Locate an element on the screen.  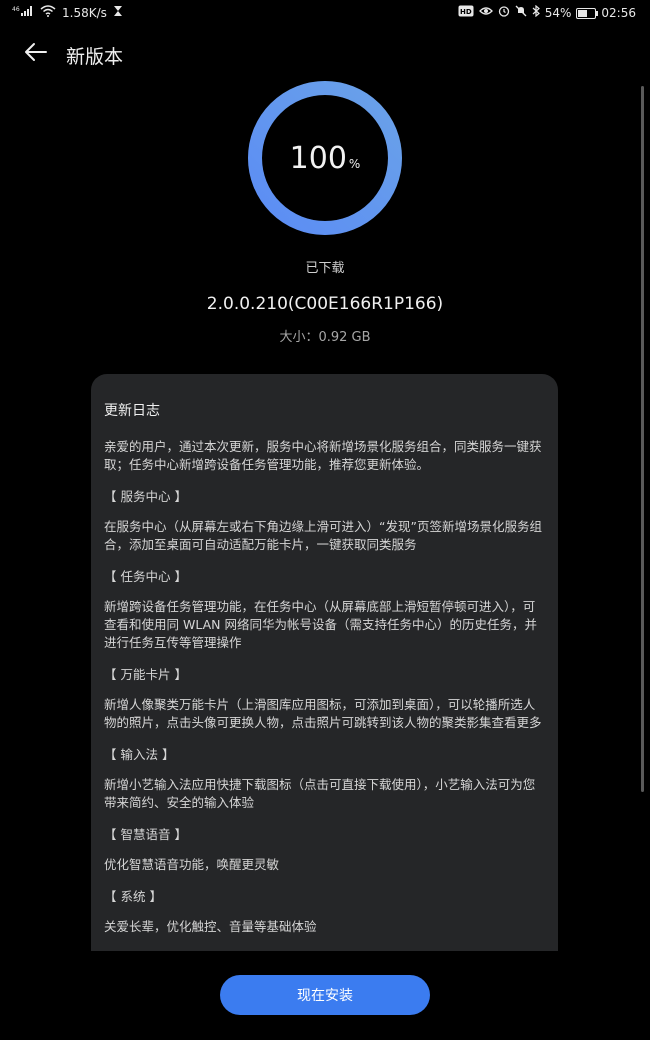
download-progress-ring: 100 % is located at coordinates (325, 158).